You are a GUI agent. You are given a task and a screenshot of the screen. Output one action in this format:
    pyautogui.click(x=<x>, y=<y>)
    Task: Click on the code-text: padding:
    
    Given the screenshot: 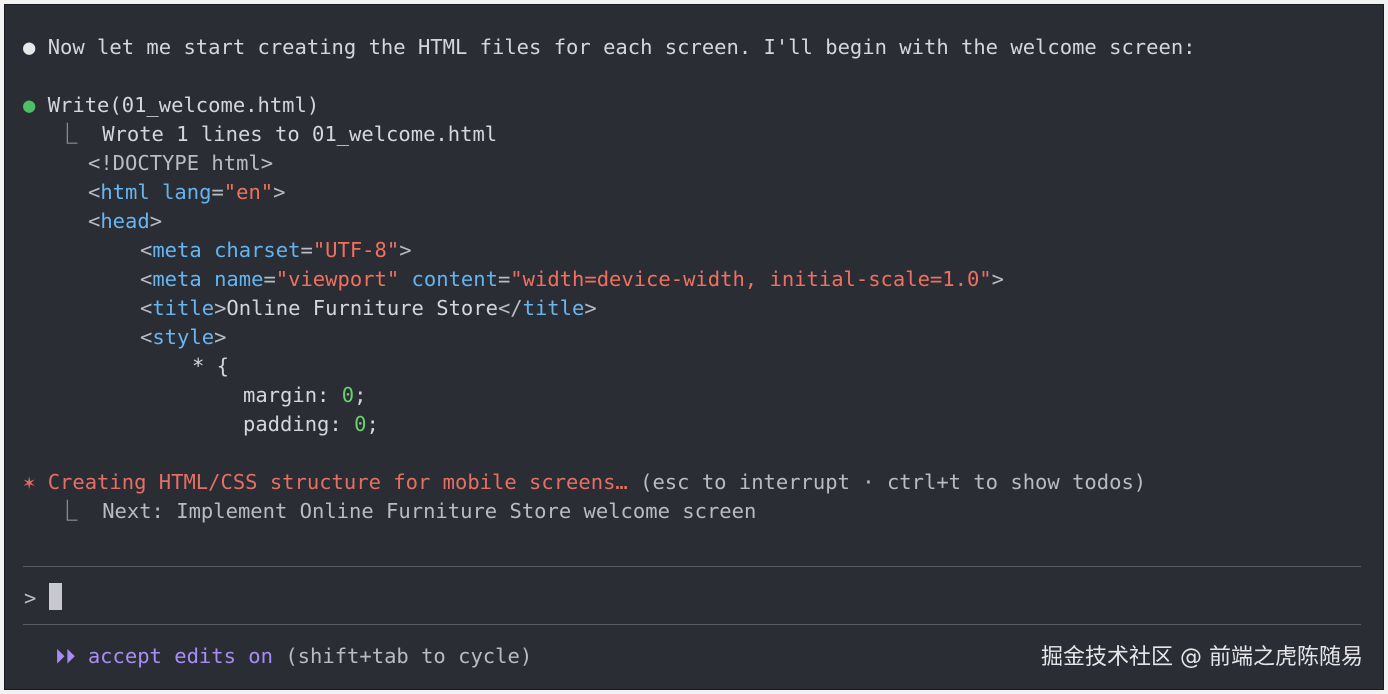 What is the action you would take?
    pyautogui.click(x=299, y=424)
    